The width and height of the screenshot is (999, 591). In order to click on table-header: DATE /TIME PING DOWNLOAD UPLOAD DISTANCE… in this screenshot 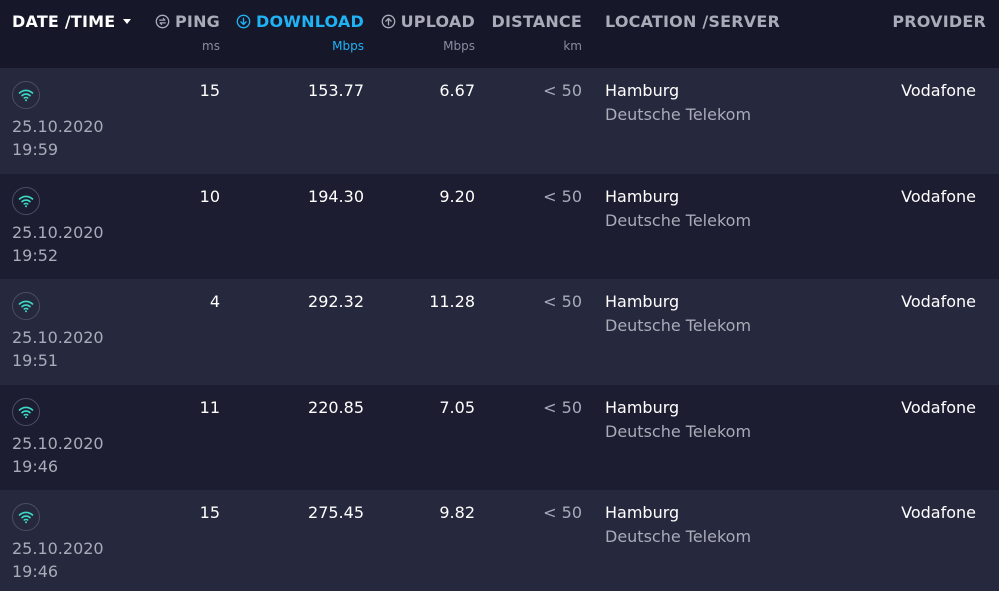, I will do `click(499, 34)`.